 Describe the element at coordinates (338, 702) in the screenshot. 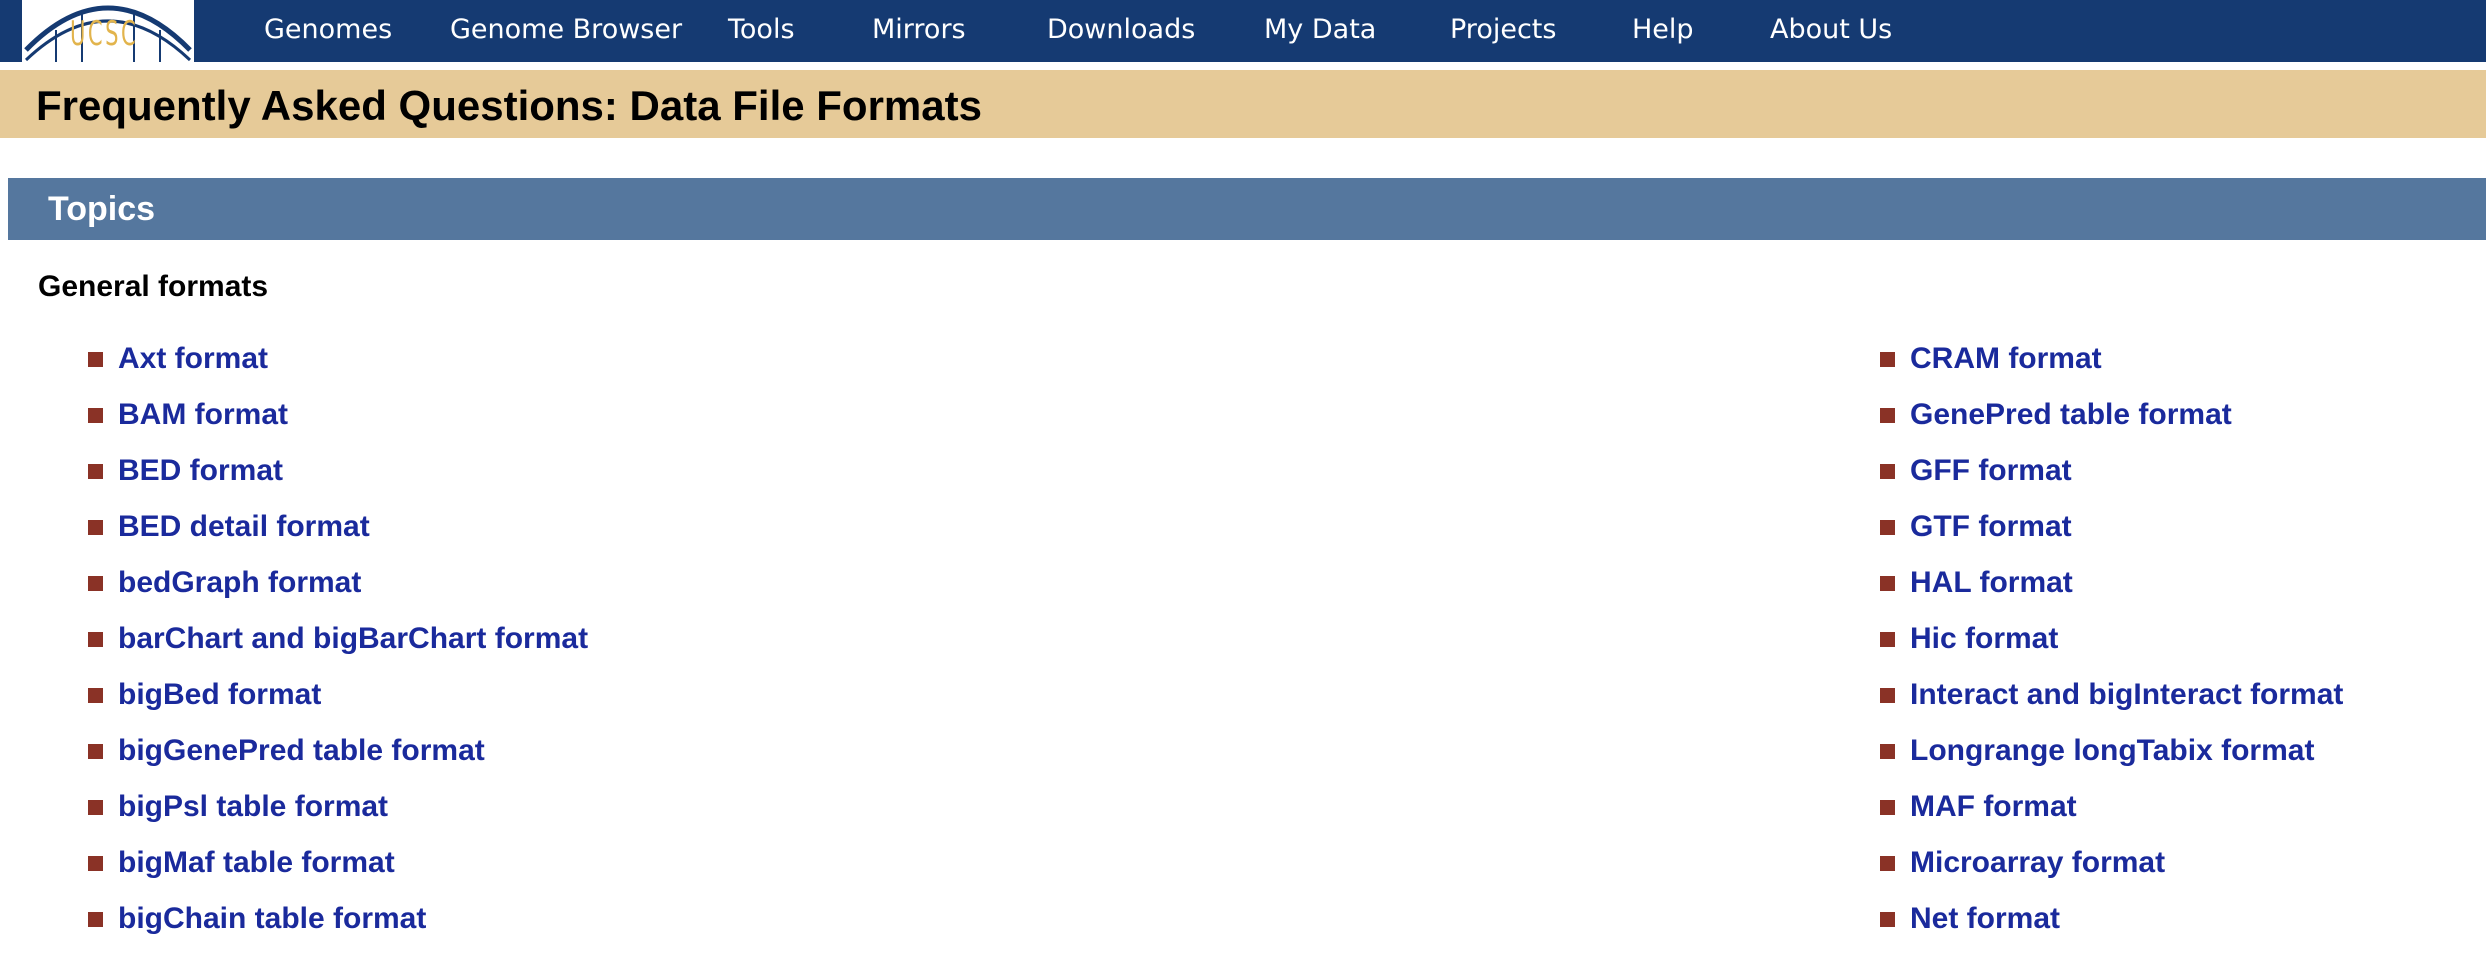

I see `list-item: bigBed format` at that location.